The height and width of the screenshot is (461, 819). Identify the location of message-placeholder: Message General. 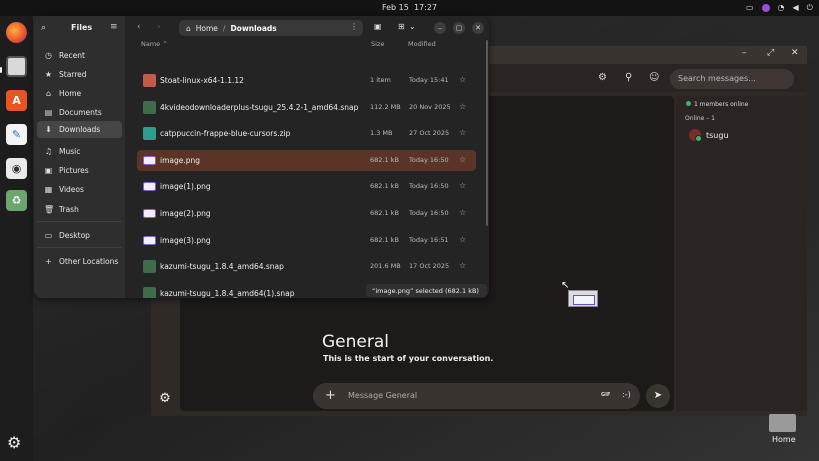
(383, 395).